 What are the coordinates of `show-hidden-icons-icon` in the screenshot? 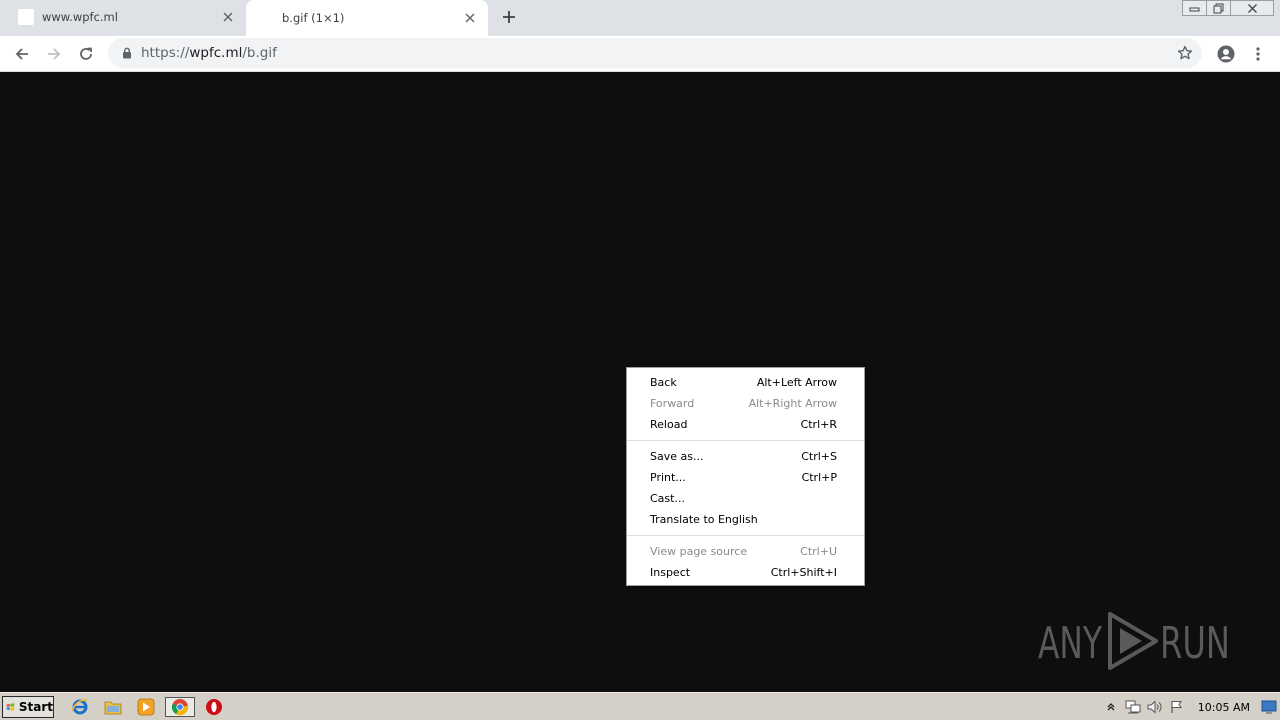 It's located at (1111, 707).